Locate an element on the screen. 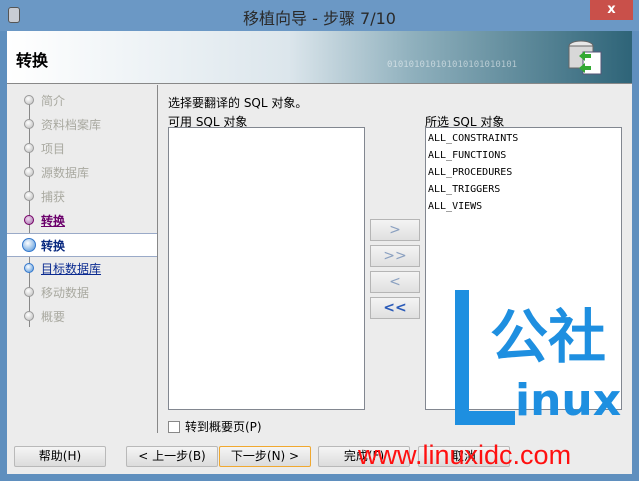  instruction-text: 选择要翻译的 SQL 对象。 is located at coordinates (238, 103).